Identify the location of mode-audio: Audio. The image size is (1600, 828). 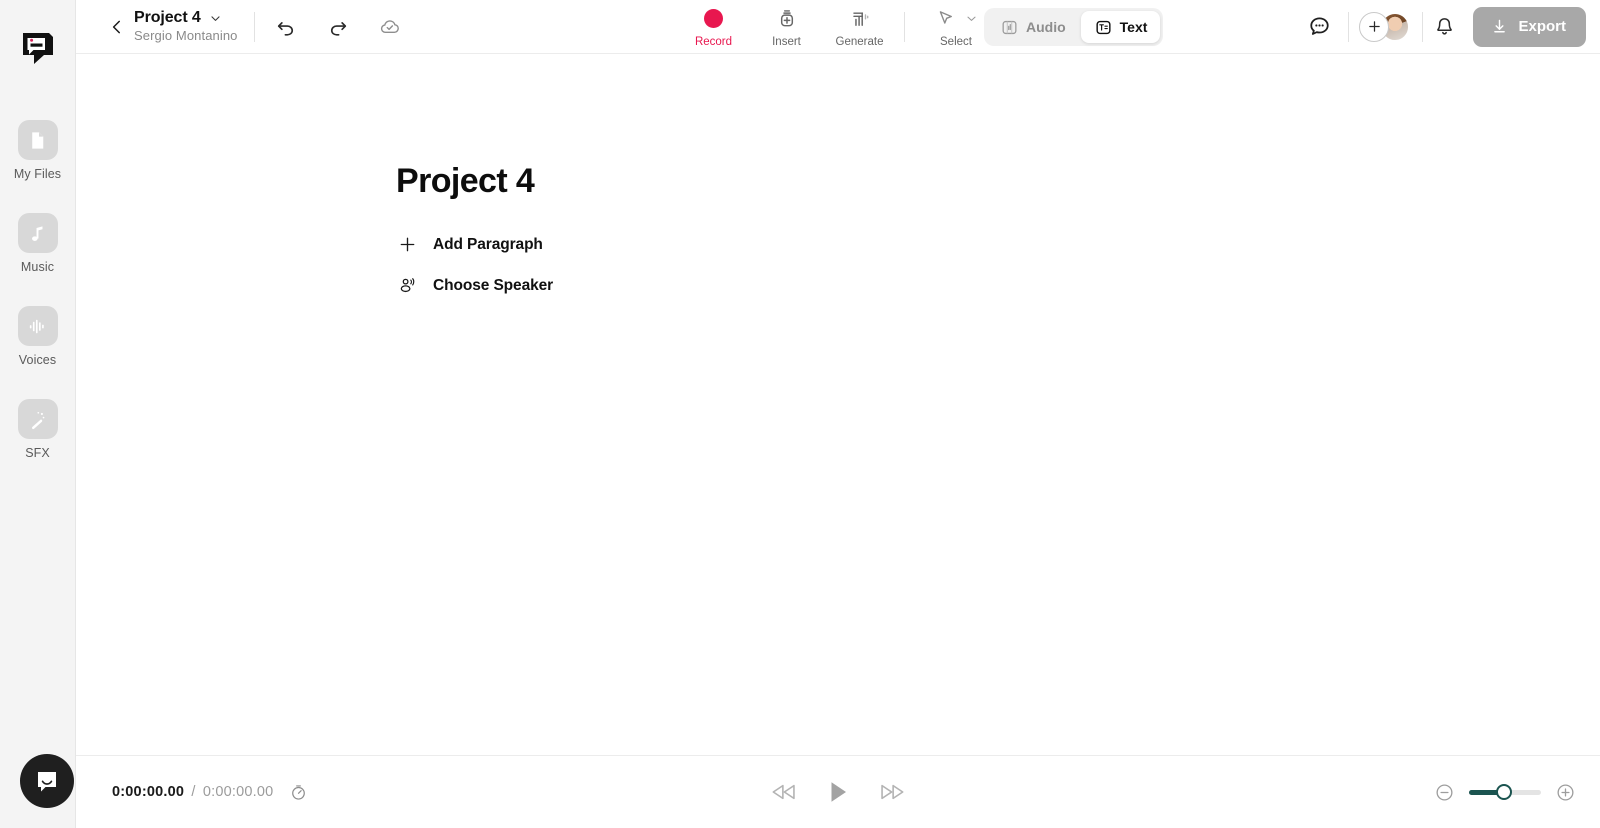
(1033, 27).